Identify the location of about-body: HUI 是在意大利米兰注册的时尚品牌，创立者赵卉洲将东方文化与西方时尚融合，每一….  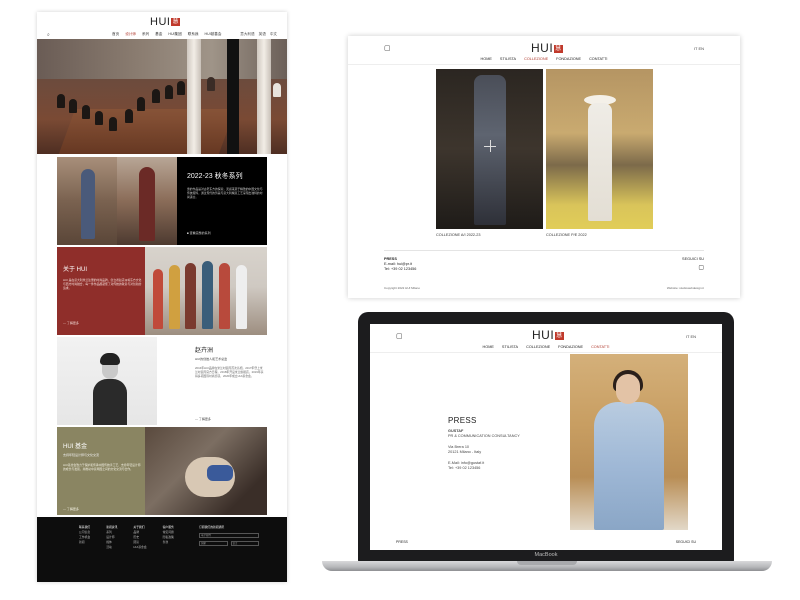
(102, 284).